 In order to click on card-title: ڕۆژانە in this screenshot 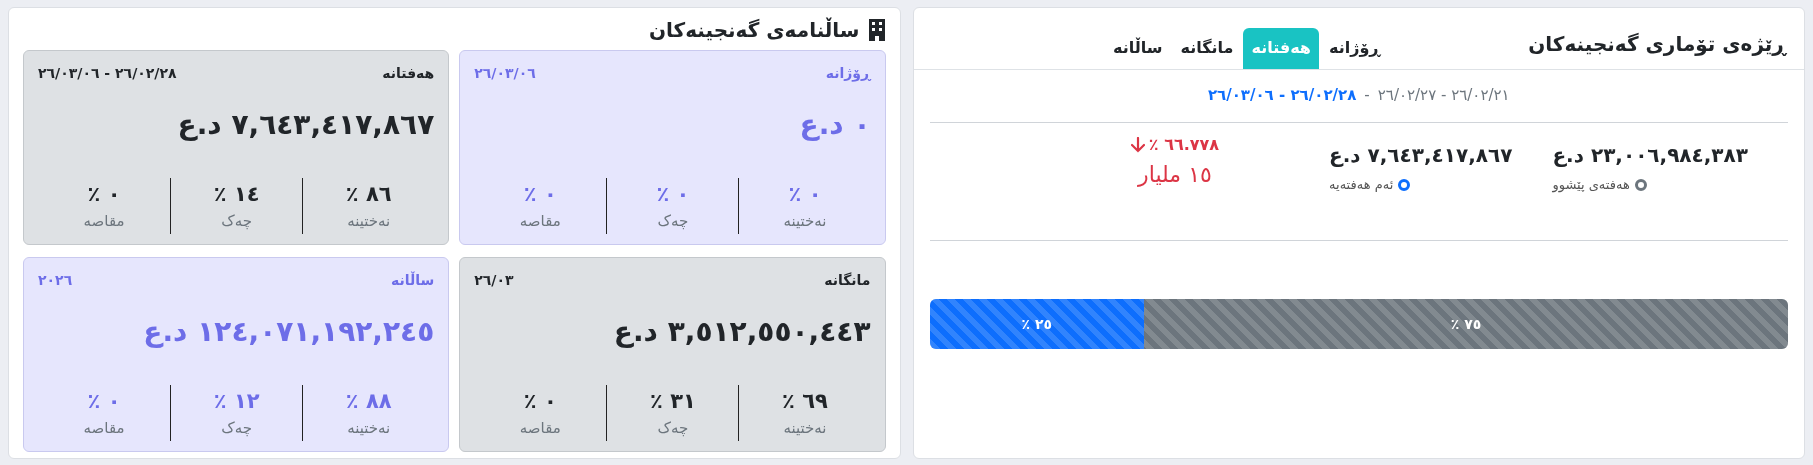, I will do `click(848, 73)`.